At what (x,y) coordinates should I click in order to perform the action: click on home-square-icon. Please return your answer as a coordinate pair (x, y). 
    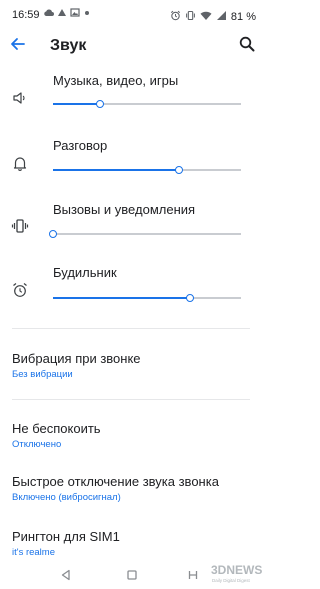
    Looking at the image, I should click on (132, 575).